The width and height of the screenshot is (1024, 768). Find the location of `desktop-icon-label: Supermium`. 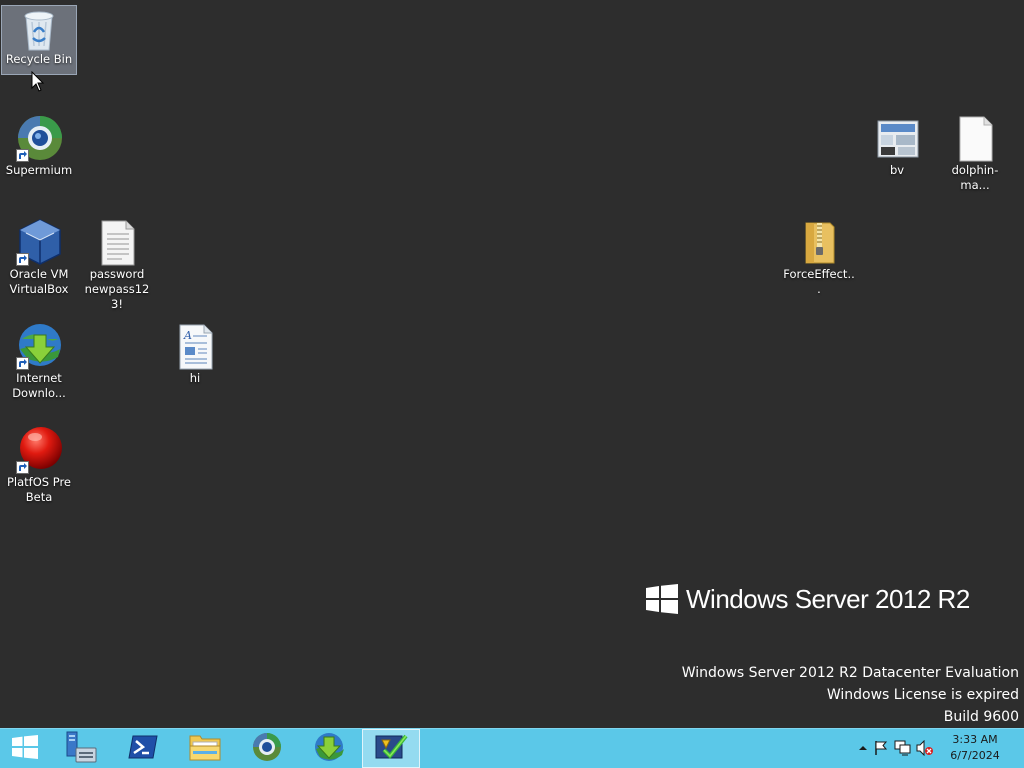

desktop-icon-label: Supermium is located at coordinates (39, 170).